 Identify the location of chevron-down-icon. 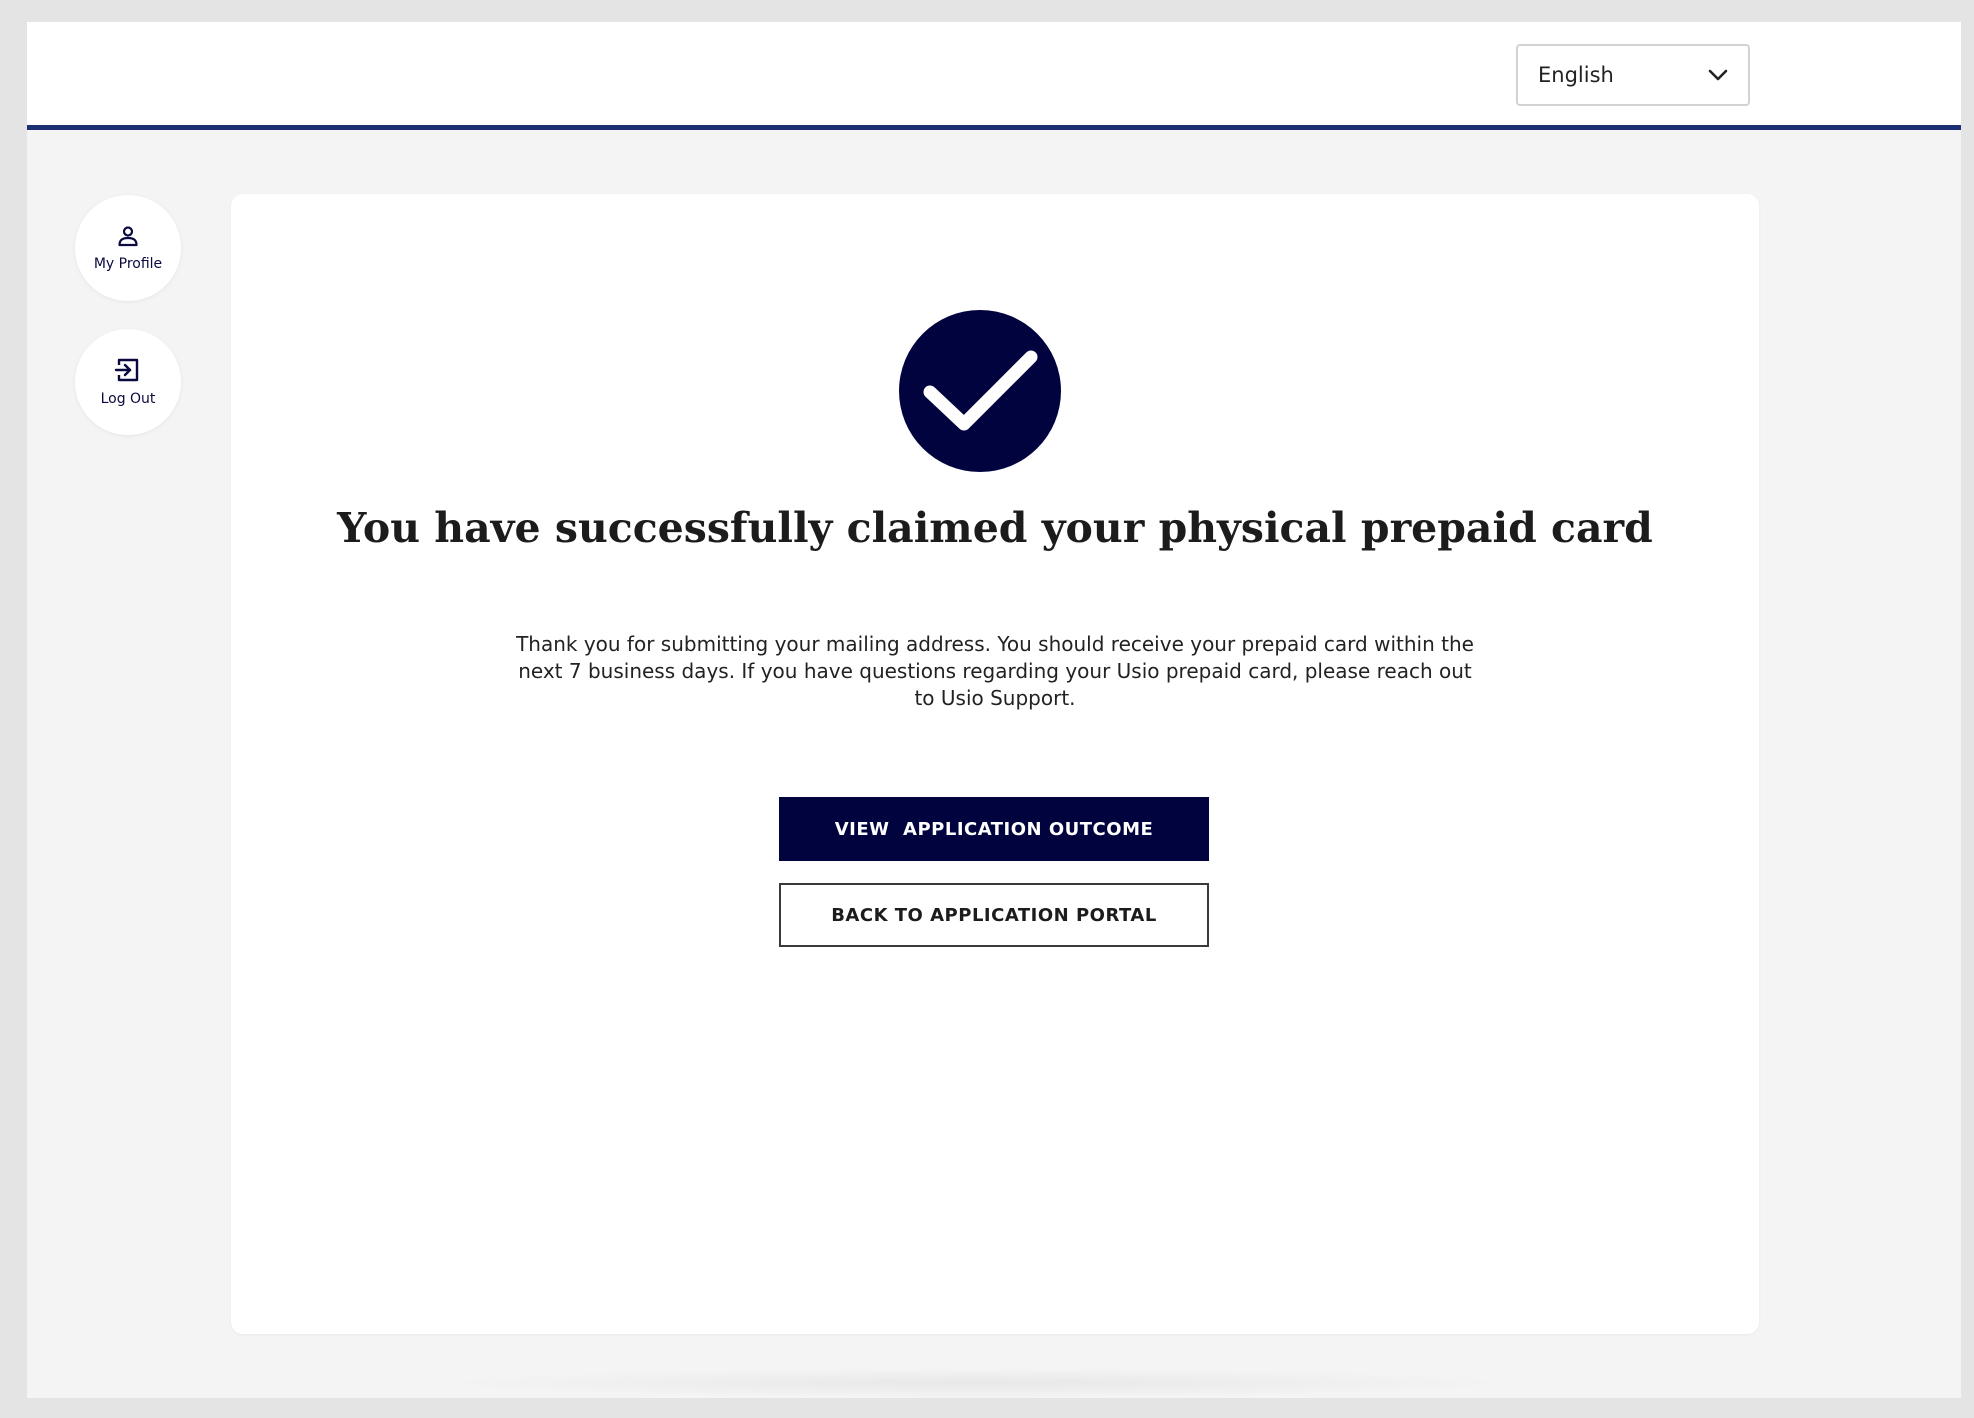
(1718, 75).